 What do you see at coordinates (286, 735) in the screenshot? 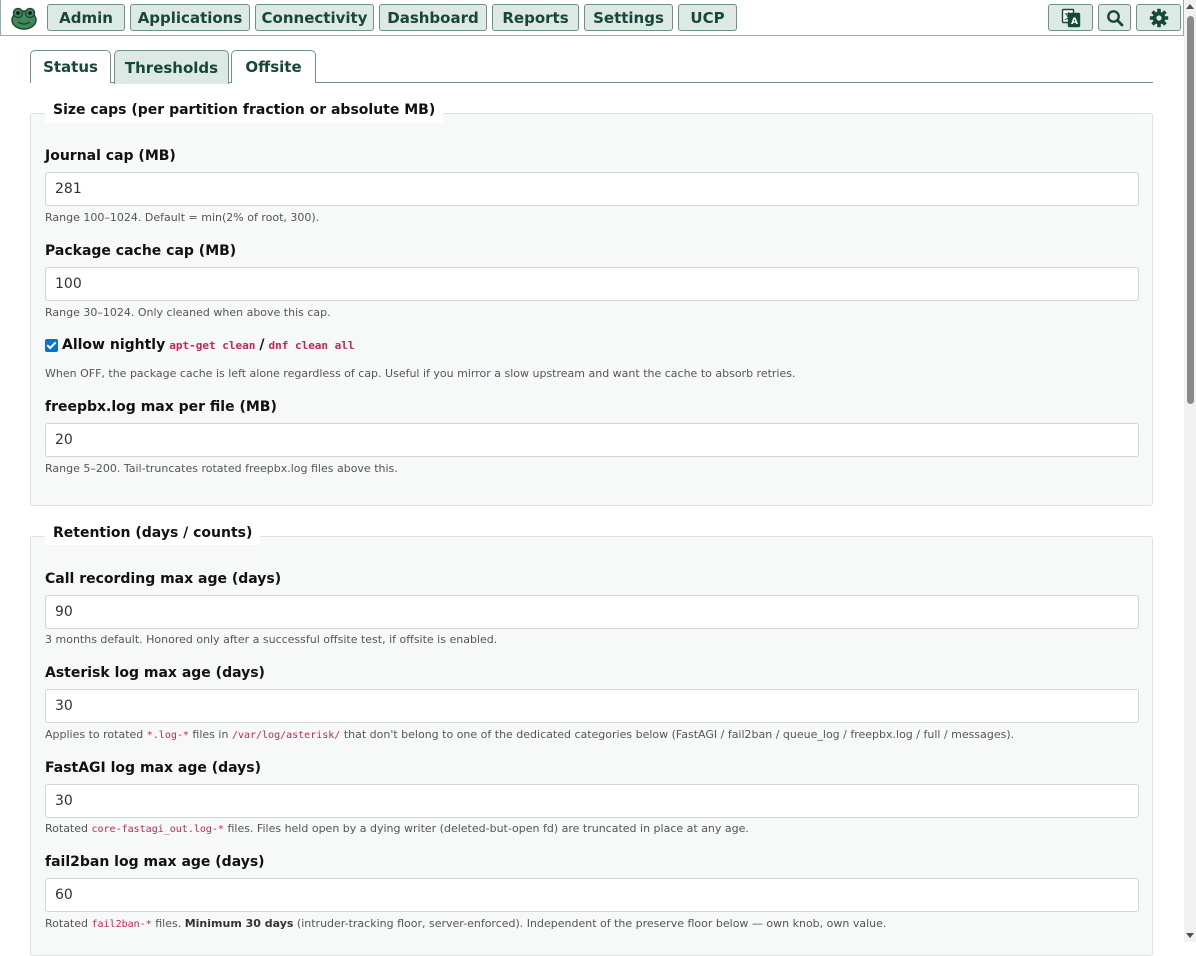
I see `asterisk-path-code: /var/log/asterisk/` at bounding box center [286, 735].